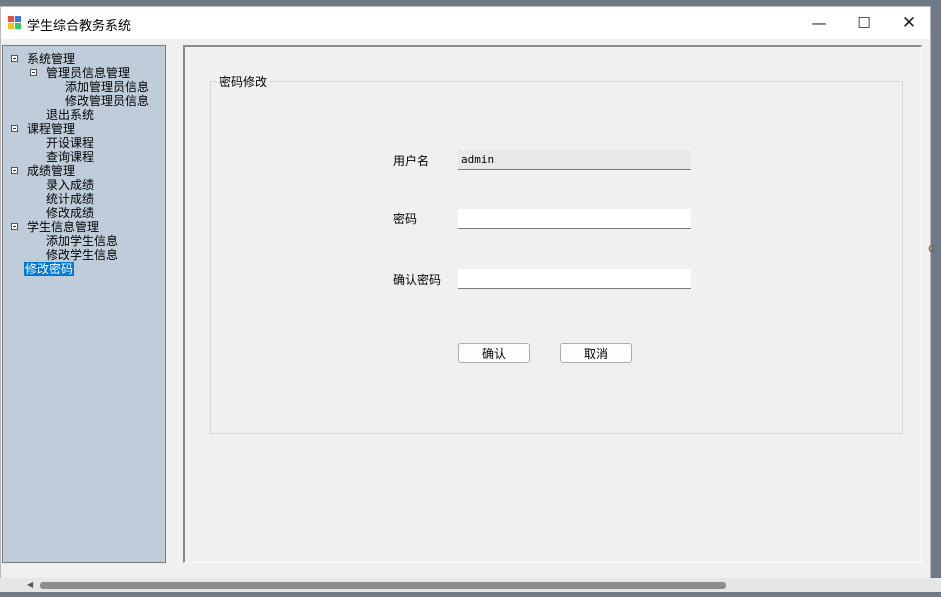 This screenshot has height=597, width=941. Describe the element at coordinates (88, 73) in the screenshot. I see `tree-item-label: 管理员信息管理` at that location.